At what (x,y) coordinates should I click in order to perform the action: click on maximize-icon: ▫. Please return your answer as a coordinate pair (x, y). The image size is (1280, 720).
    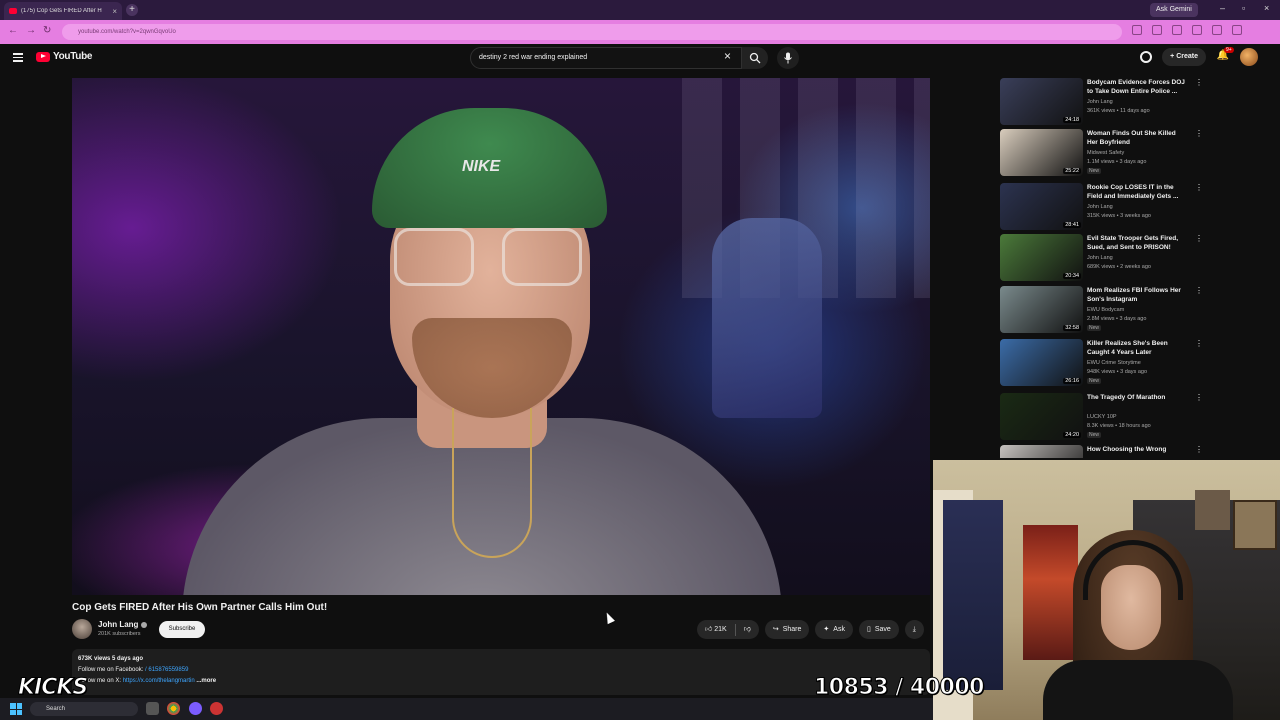
    Looking at the image, I should click on (1243, 8).